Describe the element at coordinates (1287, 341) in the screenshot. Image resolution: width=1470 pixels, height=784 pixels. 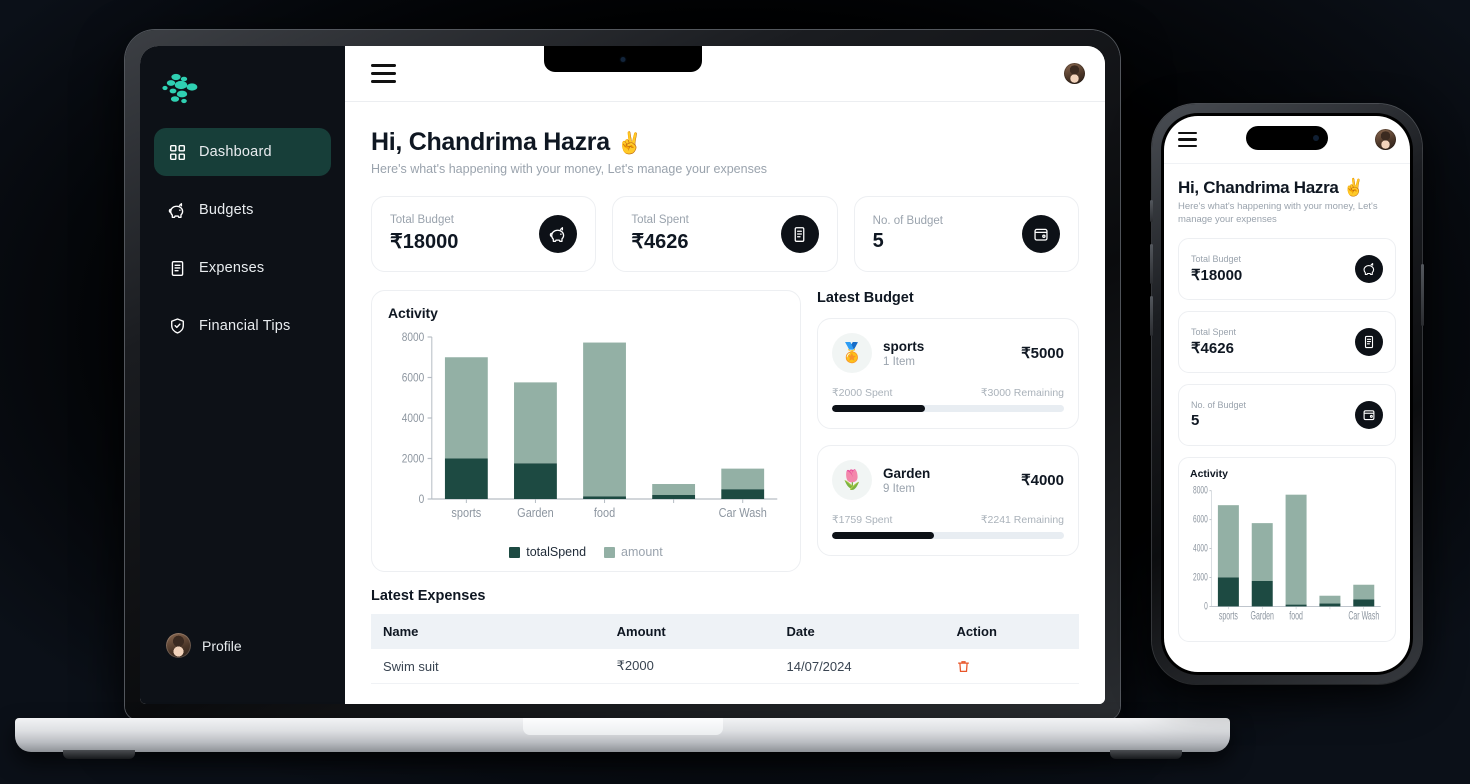
I see `phone-stat-card-total-spent: Total Spent ₹4626` at that location.